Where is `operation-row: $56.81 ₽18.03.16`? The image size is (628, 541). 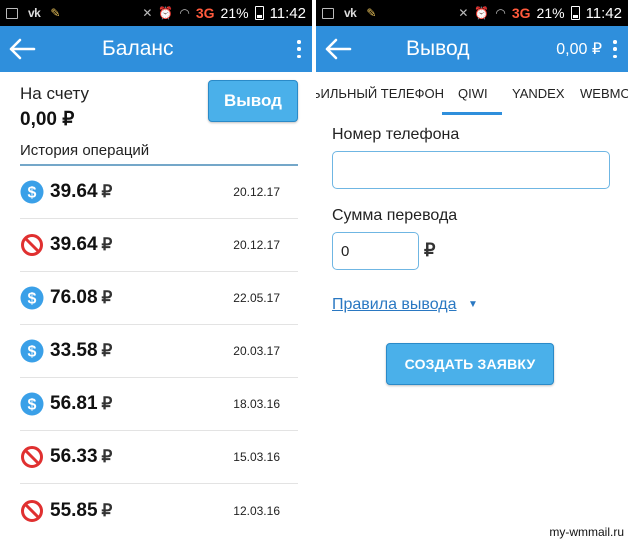
operation-row: $56.81 ₽18.03.16 is located at coordinates (159, 404).